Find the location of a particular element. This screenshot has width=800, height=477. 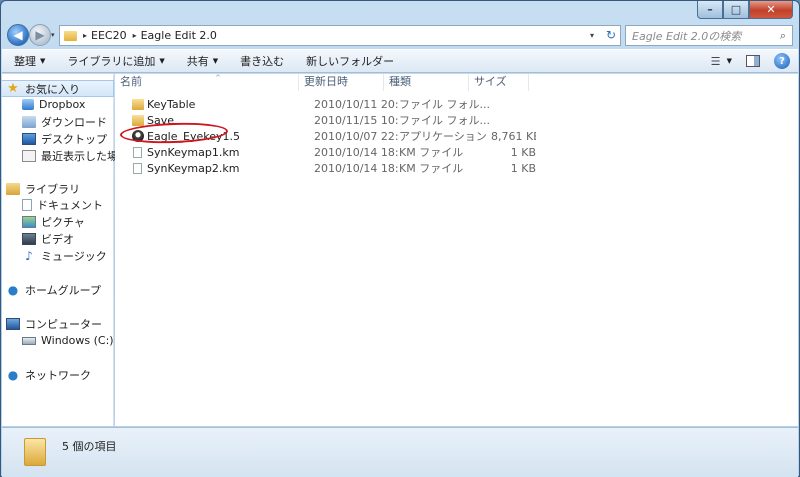

sidebar-item-videos: ビデオ is located at coordinates (58, 238).